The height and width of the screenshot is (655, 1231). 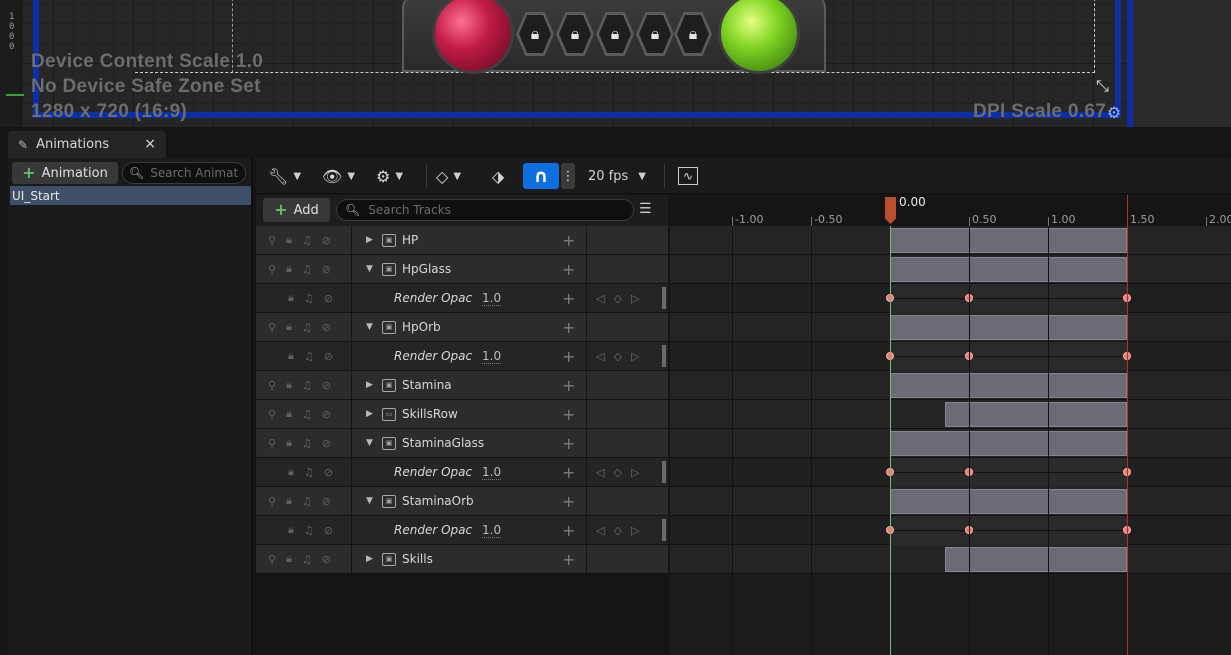 I want to click on track-row: ⚲ 🔒︎ ♫ ⊘ ▼ ▣ StaminaGlass +, so click(x=462, y=443).